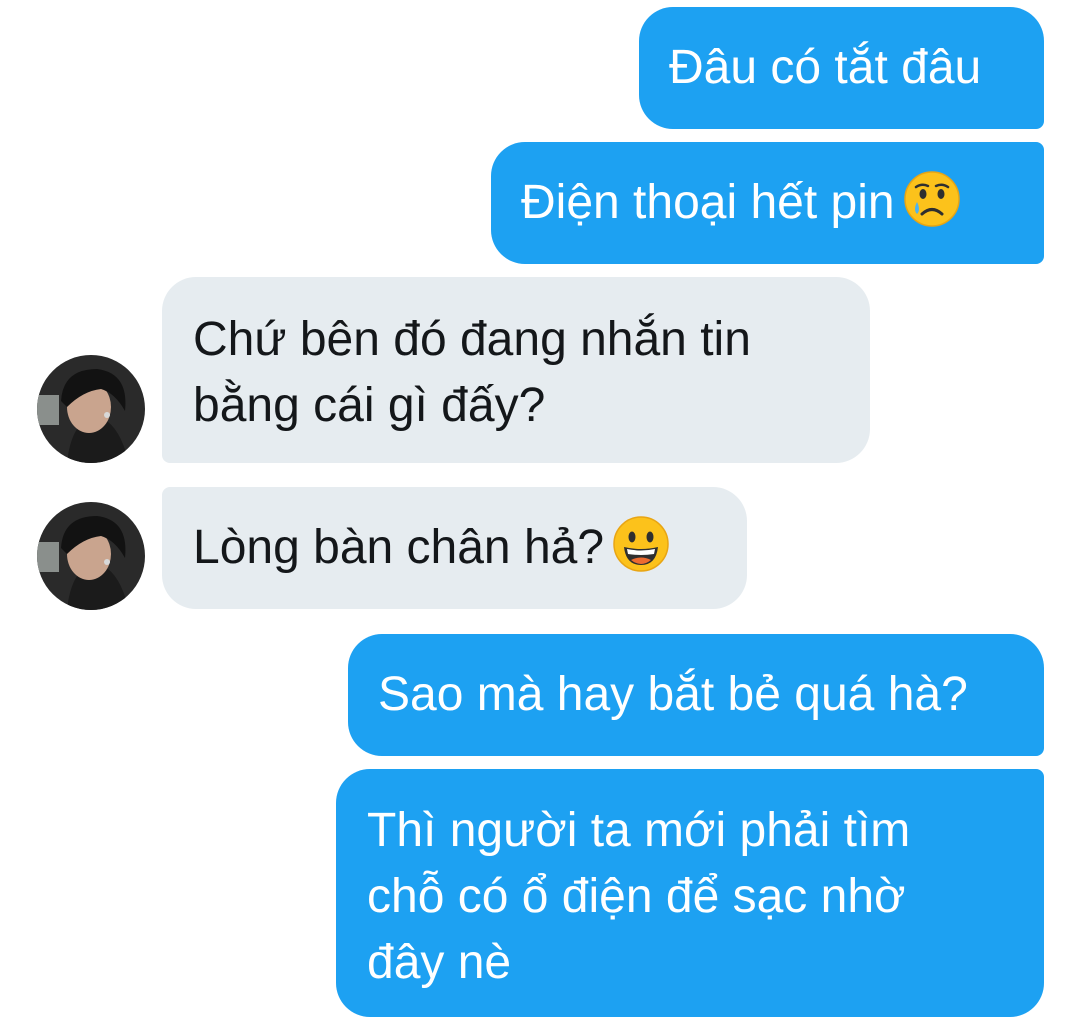 The width and height of the screenshot is (1080, 1021). Describe the element at coordinates (708, 202) in the screenshot. I see `message-text: Điện thoại hết pin` at that location.